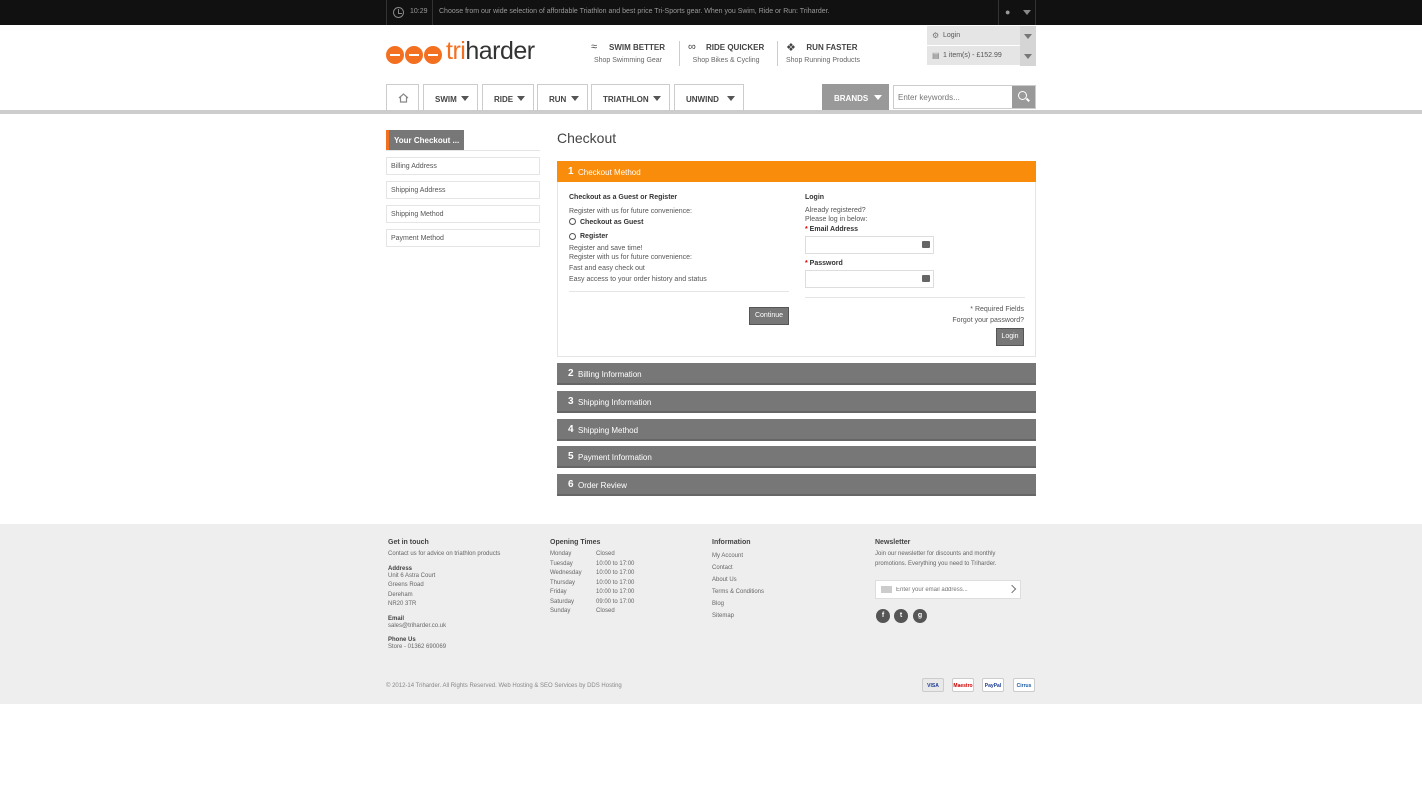 Image resolution: width=1422 pixels, height=800 pixels. What do you see at coordinates (615, 457) in the screenshot?
I see `step-label: Payment Information` at bounding box center [615, 457].